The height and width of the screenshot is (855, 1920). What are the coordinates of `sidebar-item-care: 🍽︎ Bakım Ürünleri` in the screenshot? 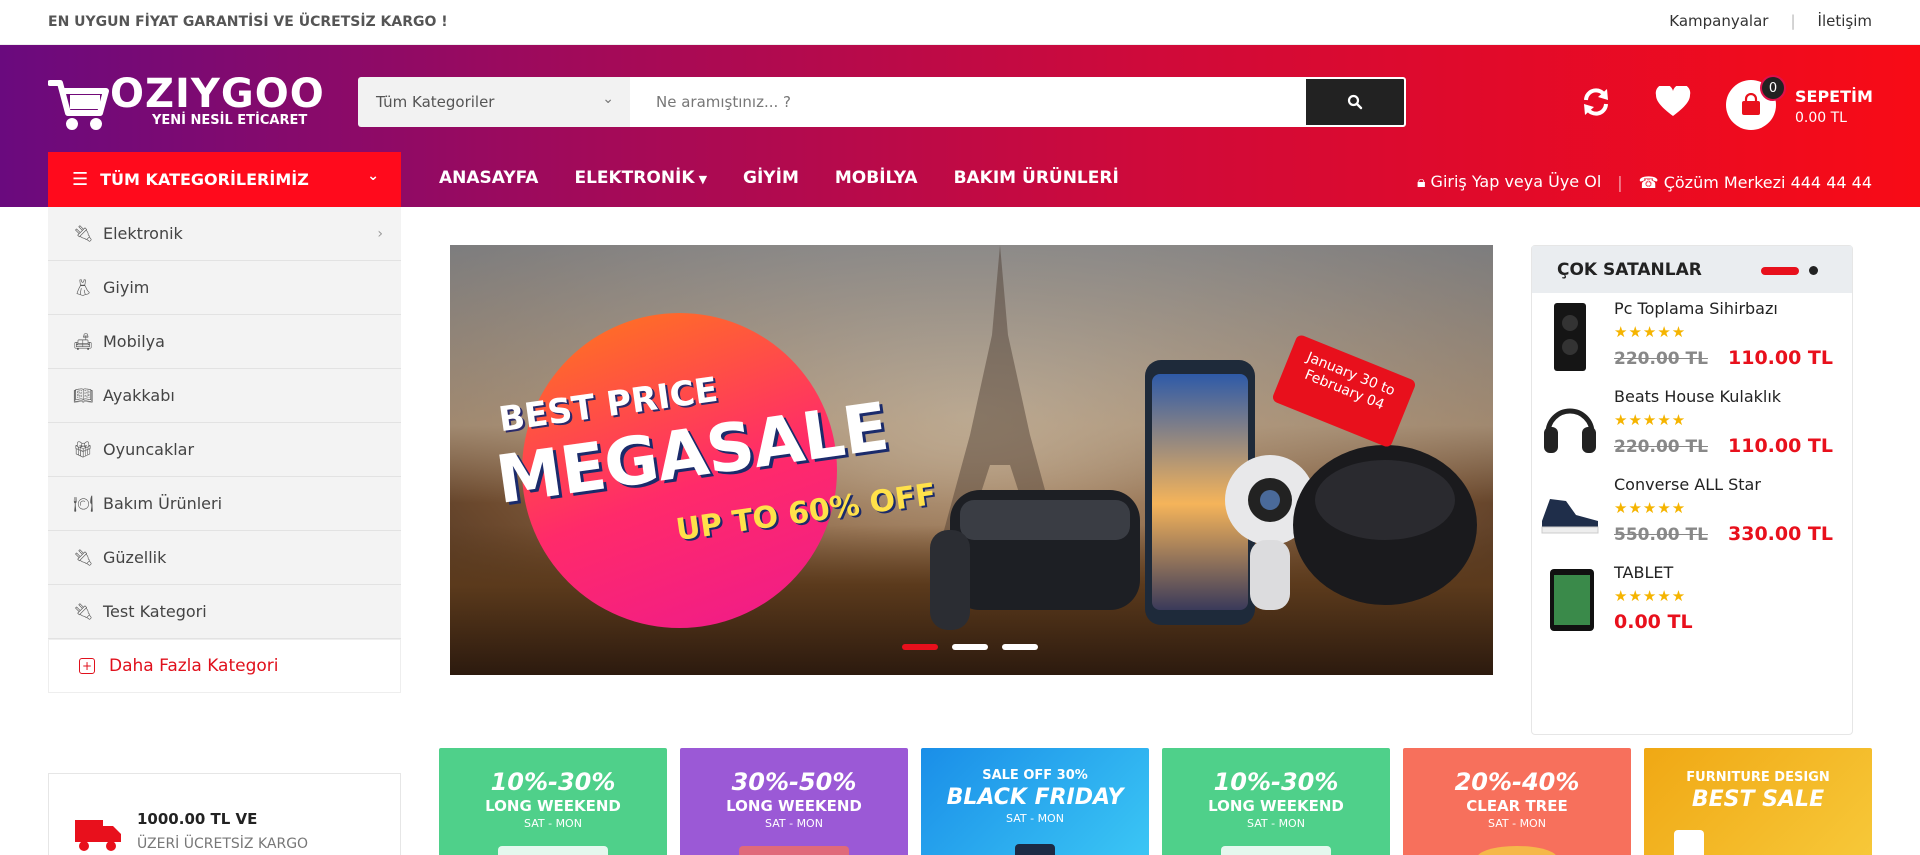 It's located at (224, 504).